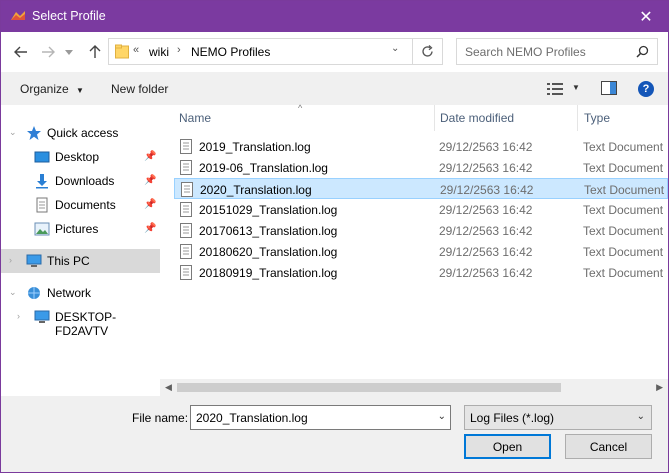 This screenshot has height=473, width=669. I want to click on refresh-button, so click(427, 51).